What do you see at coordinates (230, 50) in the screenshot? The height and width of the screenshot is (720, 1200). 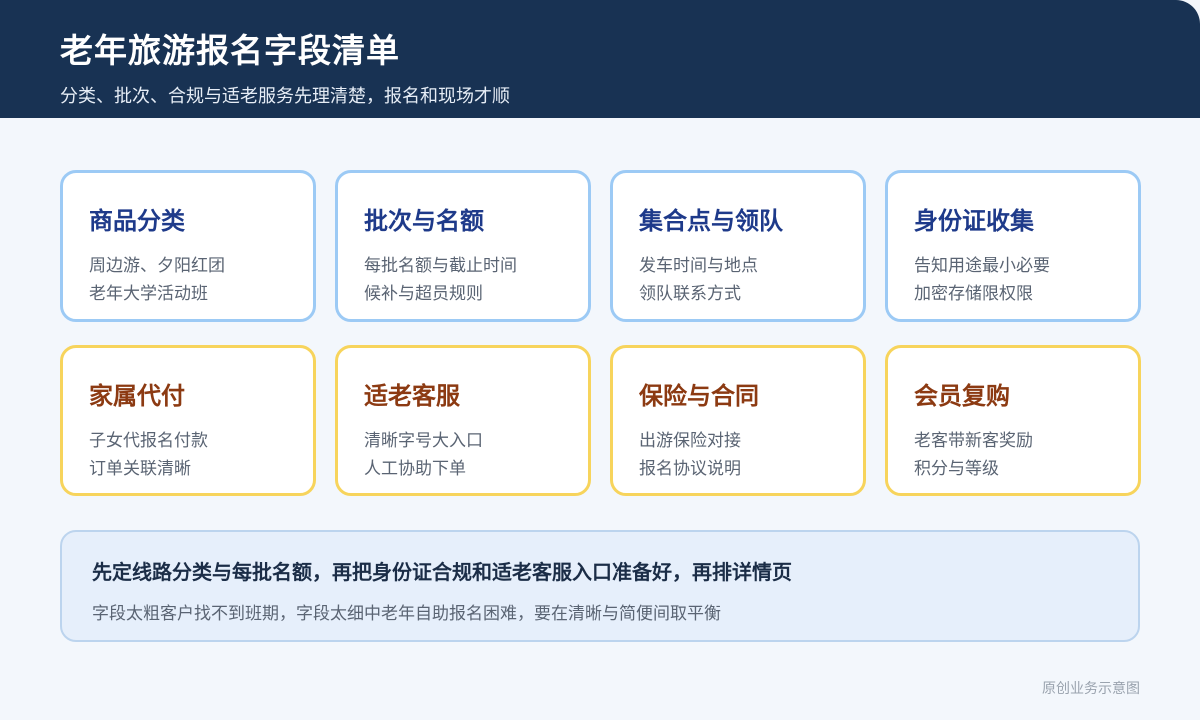 I see `page-title: 老年旅游报名字段清单` at bounding box center [230, 50].